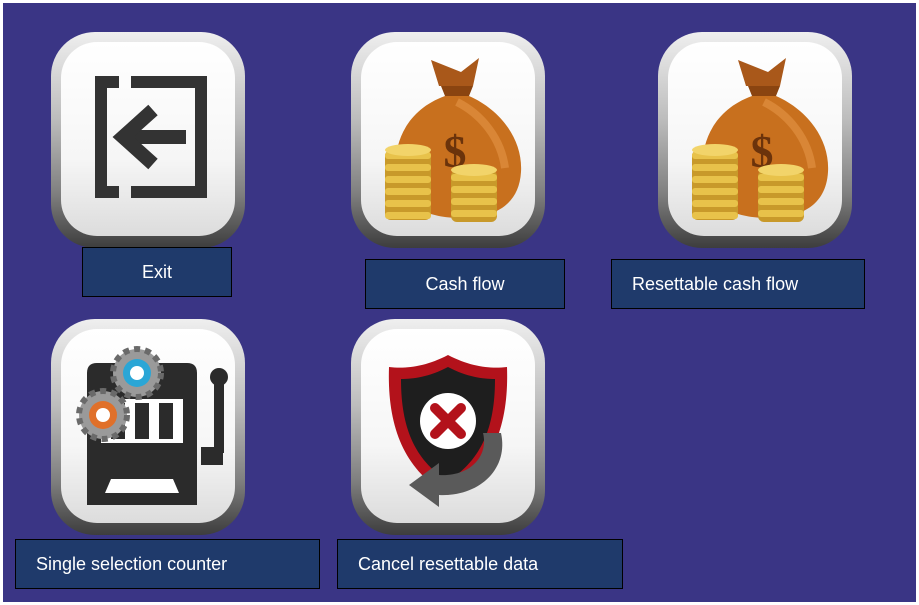  Describe the element at coordinates (465, 284) in the screenshot. I see `cash-flow-label: Cash flow` at that location.